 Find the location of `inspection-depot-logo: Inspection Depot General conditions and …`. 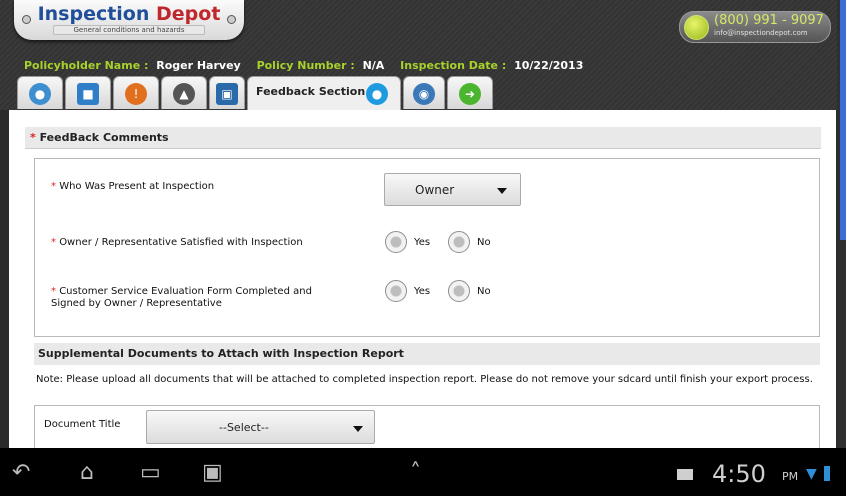

inspection-depot-logo: Inspection Depot General conditions and … is located at coordinates (129, 20).